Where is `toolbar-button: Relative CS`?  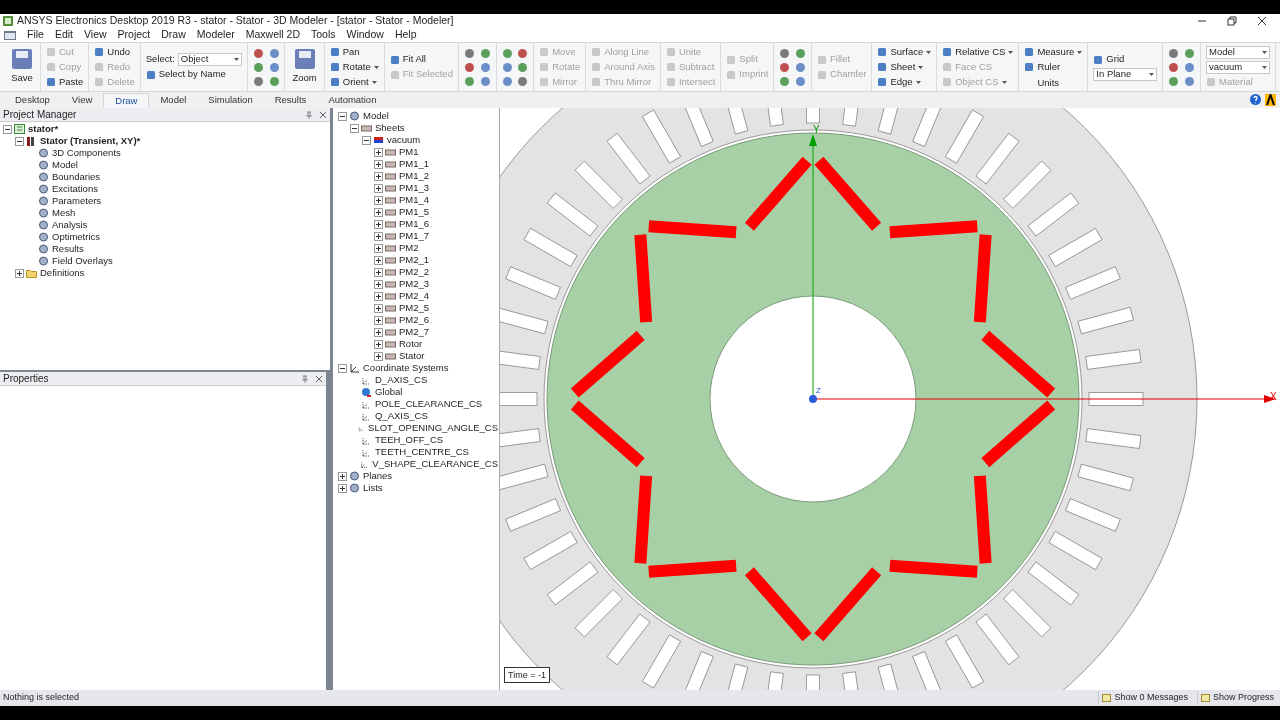
toolbar-button: Relative CS is located at coordinates (978, 52).